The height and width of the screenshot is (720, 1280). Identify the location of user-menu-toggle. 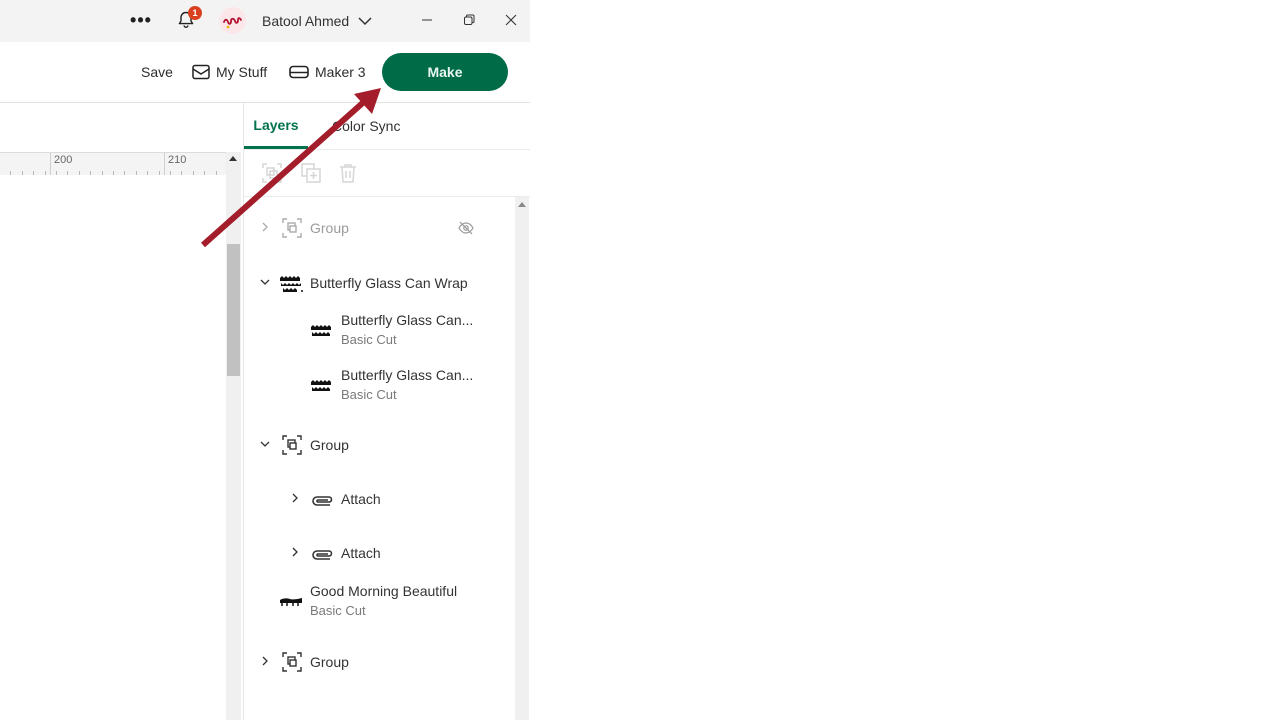
(365, 21).